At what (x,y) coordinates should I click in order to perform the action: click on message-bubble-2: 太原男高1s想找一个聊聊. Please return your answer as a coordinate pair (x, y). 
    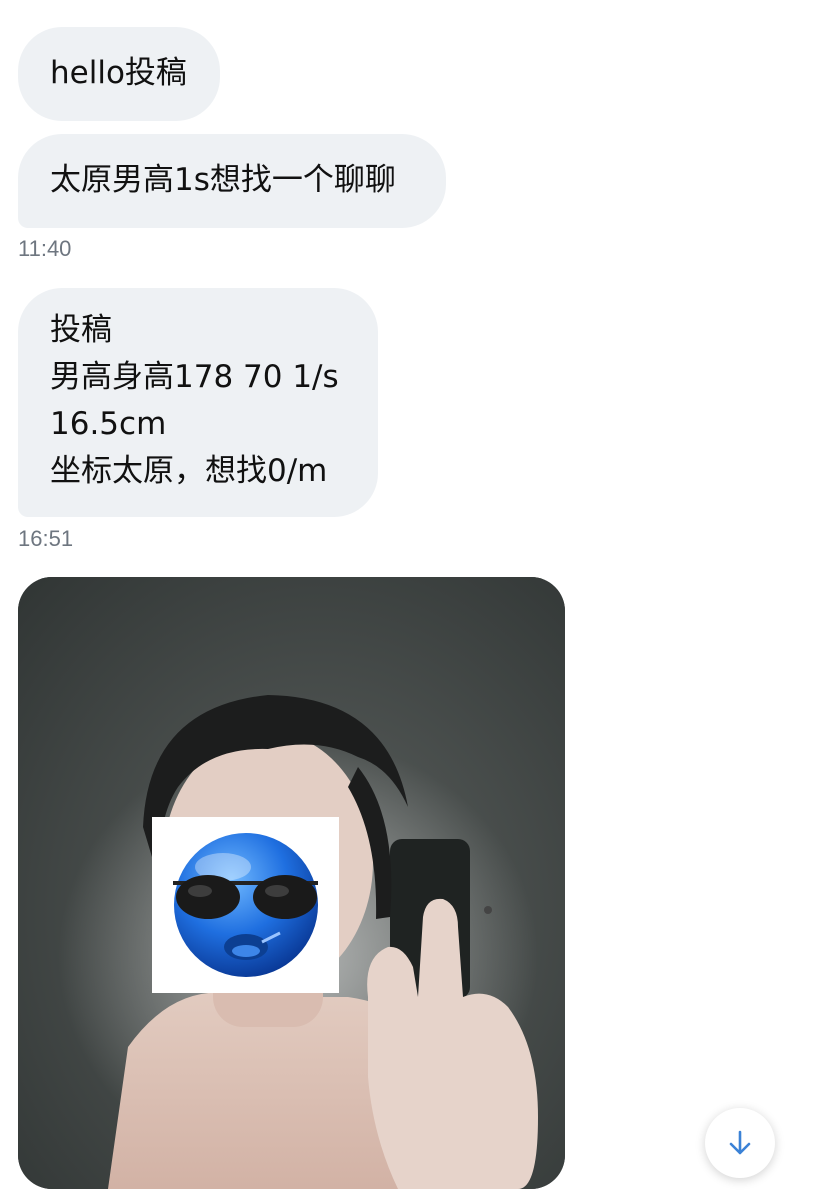
    Looking at the image, I should click on (232, 181).